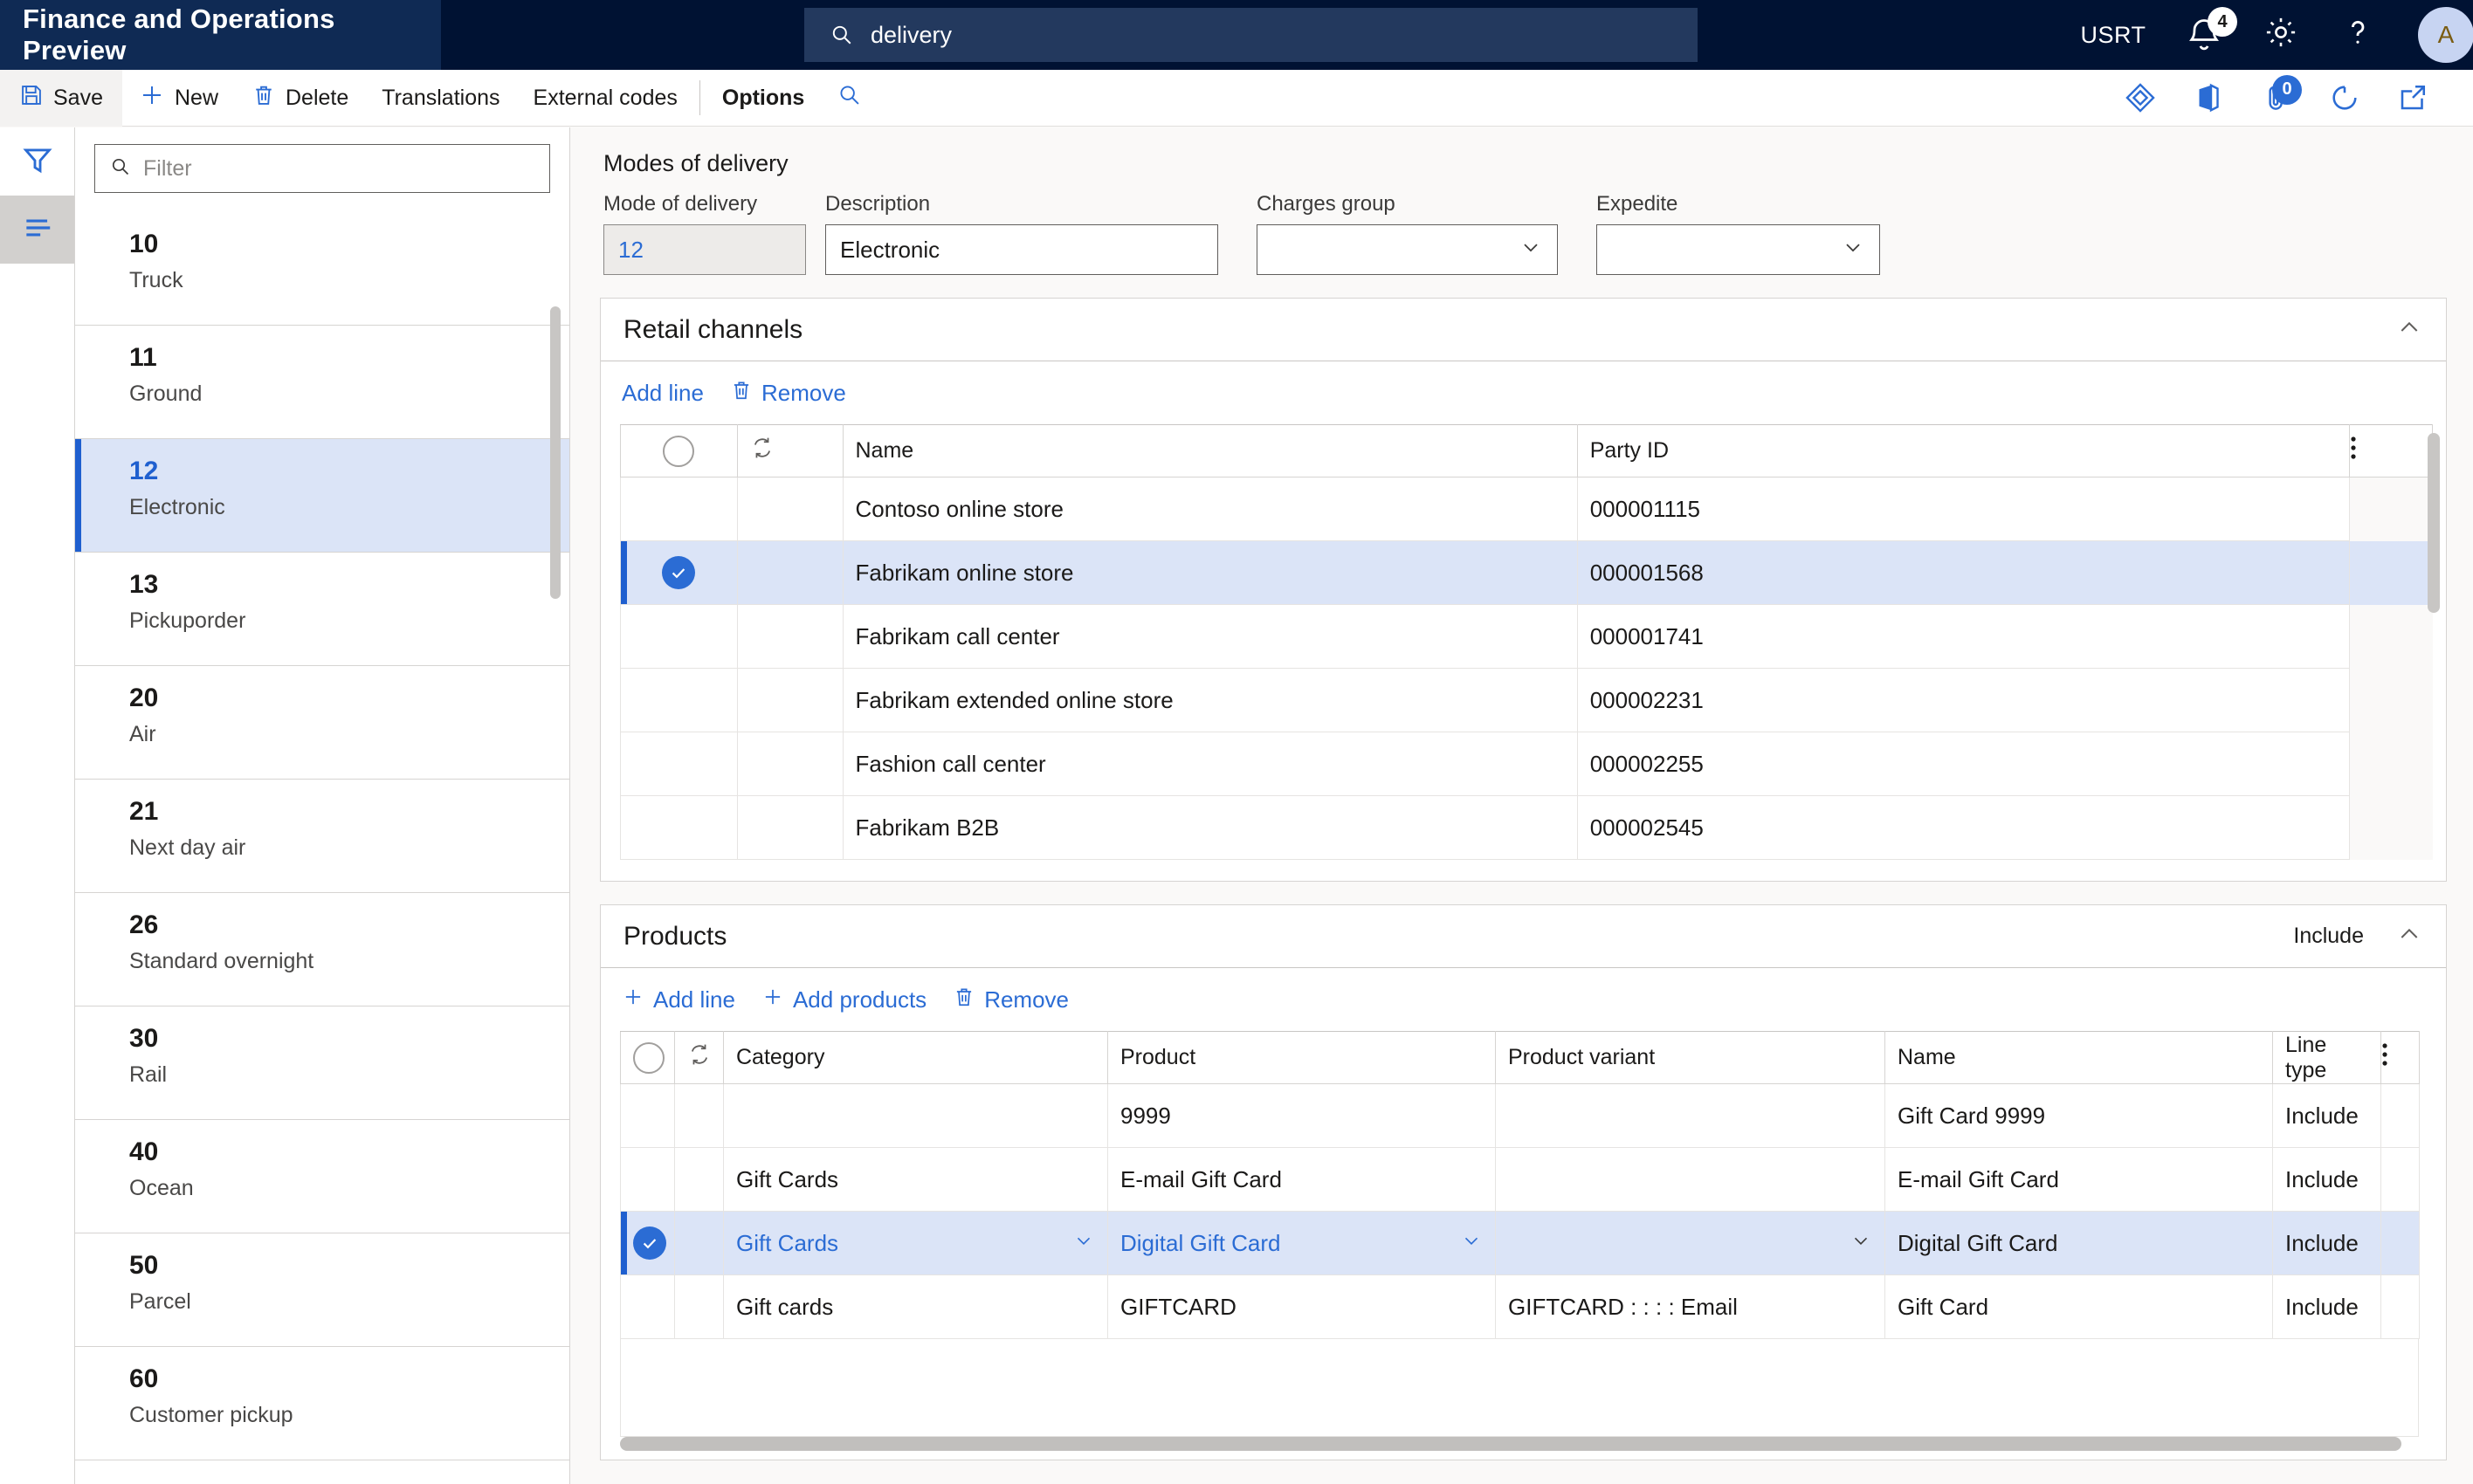 This screenshot has width=2473, height=1484. Describe the element at coordinates (915, 1057) in the screenshot. I see `products-col-category: Category` at that location.